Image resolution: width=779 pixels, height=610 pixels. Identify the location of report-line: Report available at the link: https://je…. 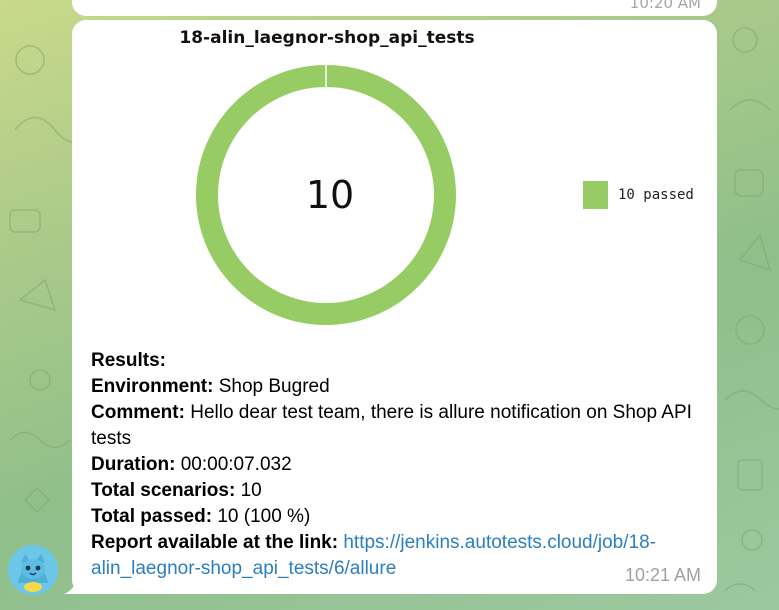
(396, 556).